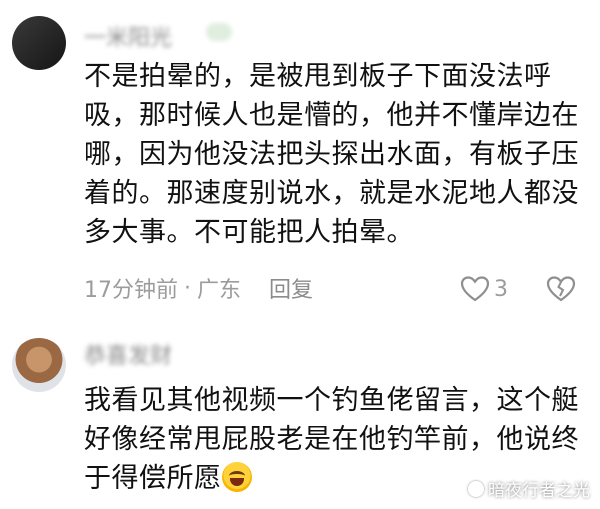 This screenshot has width=600, height=509. What do you see at coordinates (501, 289) in the screenshot?
I see `like-count: 3` at bounding box center [501, 289].